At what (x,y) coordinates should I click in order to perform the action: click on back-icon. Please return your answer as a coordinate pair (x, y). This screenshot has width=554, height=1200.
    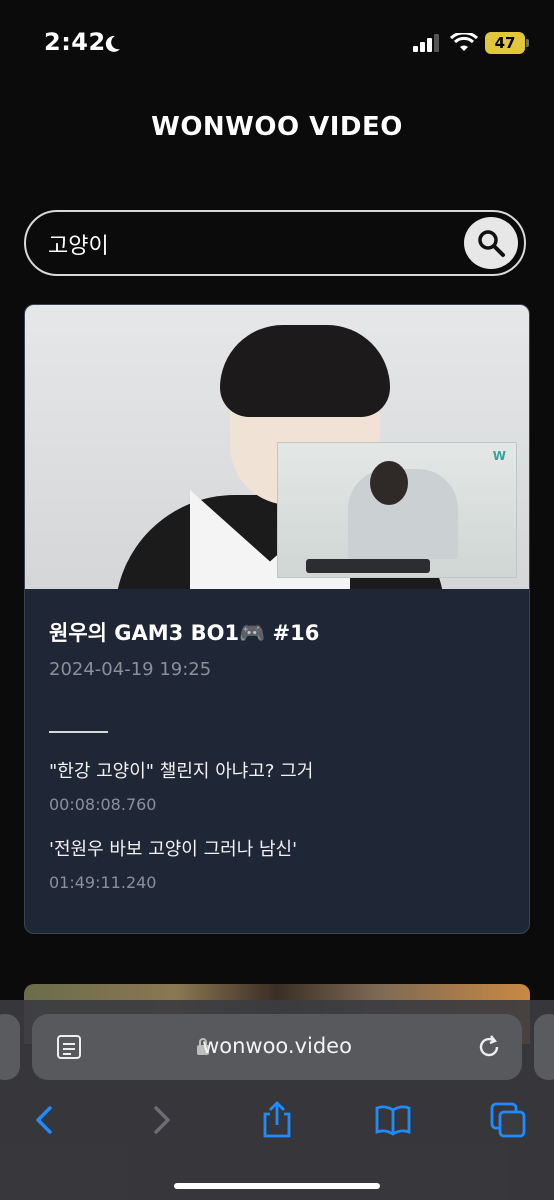
    Looking at the image, I should click on (46, 1120).